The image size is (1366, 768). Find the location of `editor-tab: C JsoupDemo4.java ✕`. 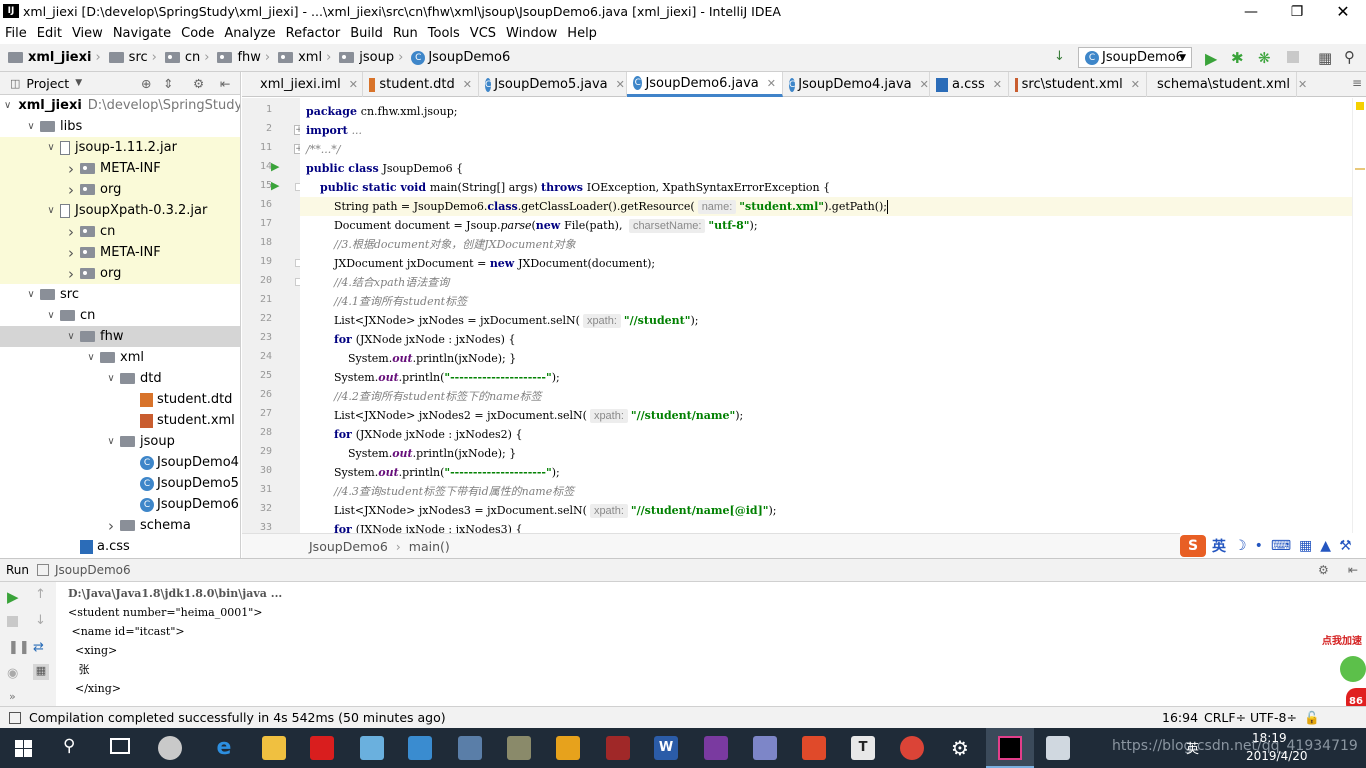

editor-tab: C JsoupDemo4.java ✕ is located at coordinates (856, 84).